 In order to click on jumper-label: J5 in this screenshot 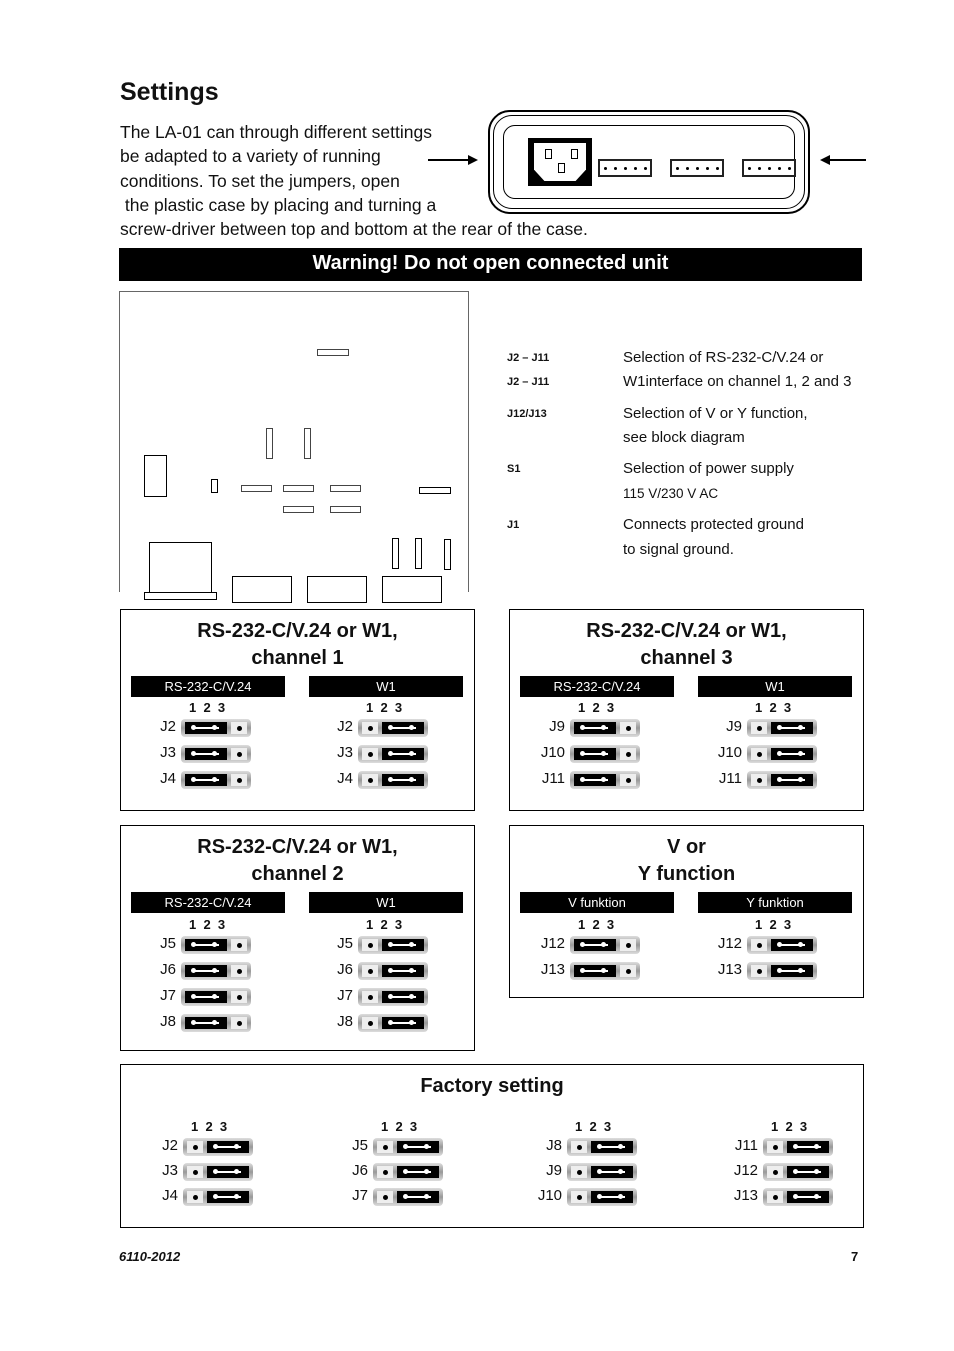, I will do `click(168, 943)`.